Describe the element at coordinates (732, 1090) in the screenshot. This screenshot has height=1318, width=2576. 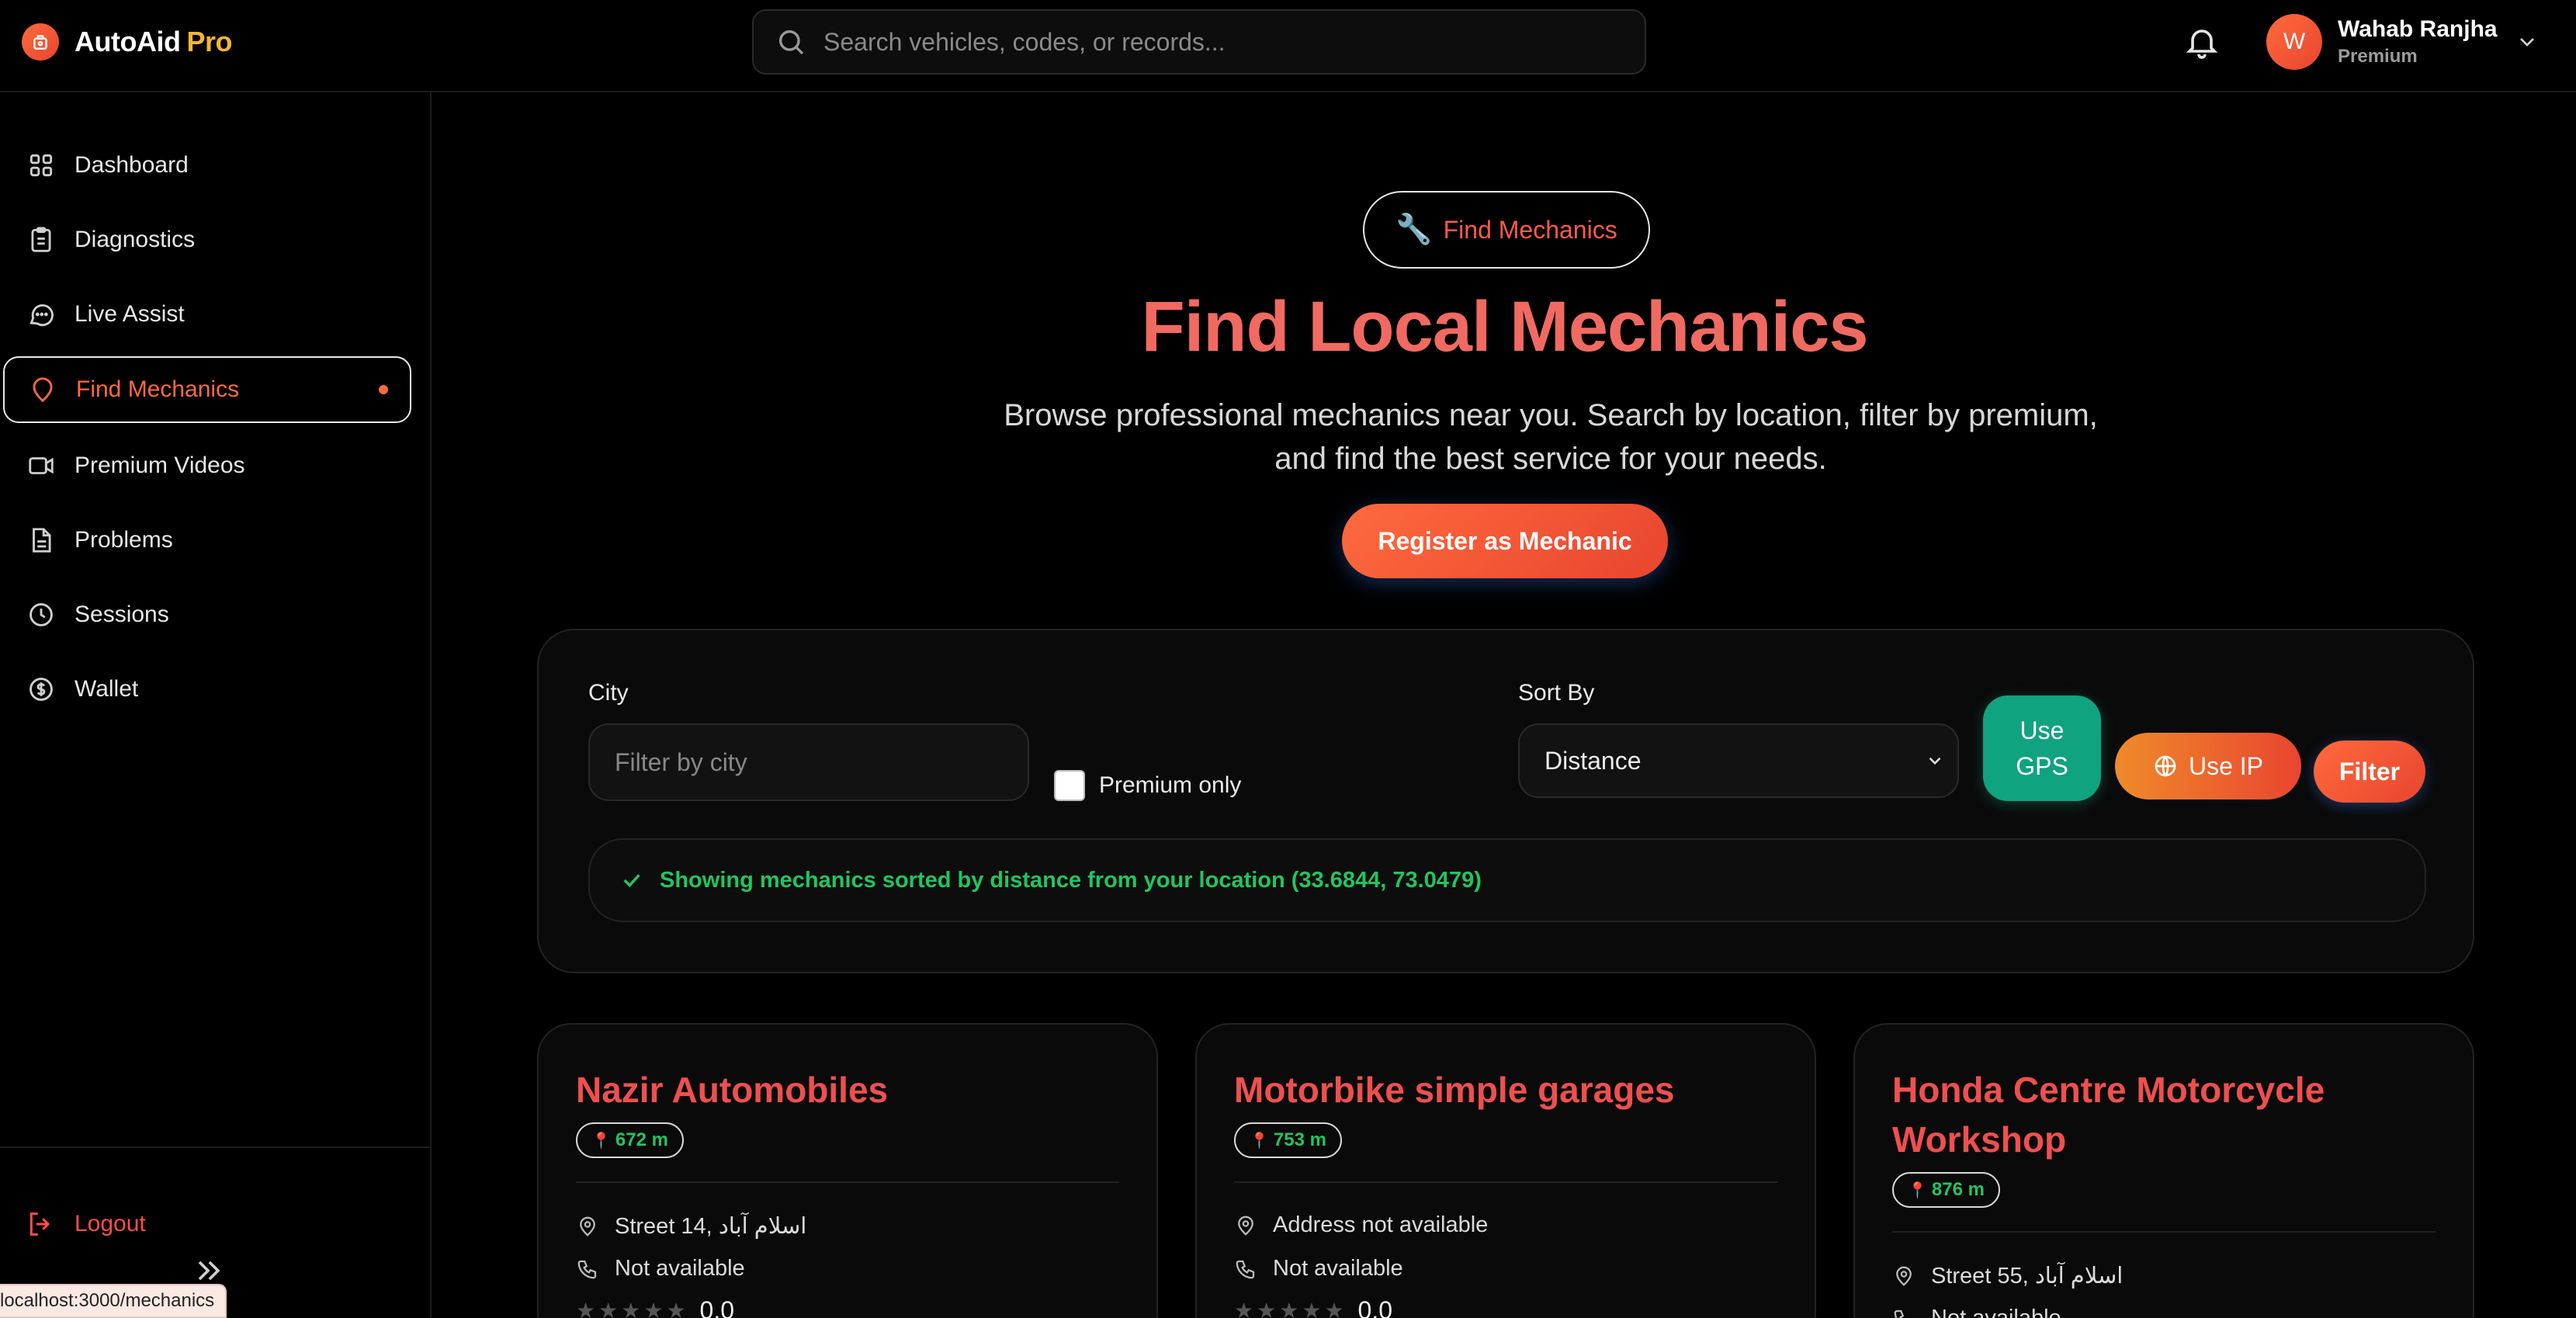
I see `mechanic-name: Nazir Automobiles` at that location.